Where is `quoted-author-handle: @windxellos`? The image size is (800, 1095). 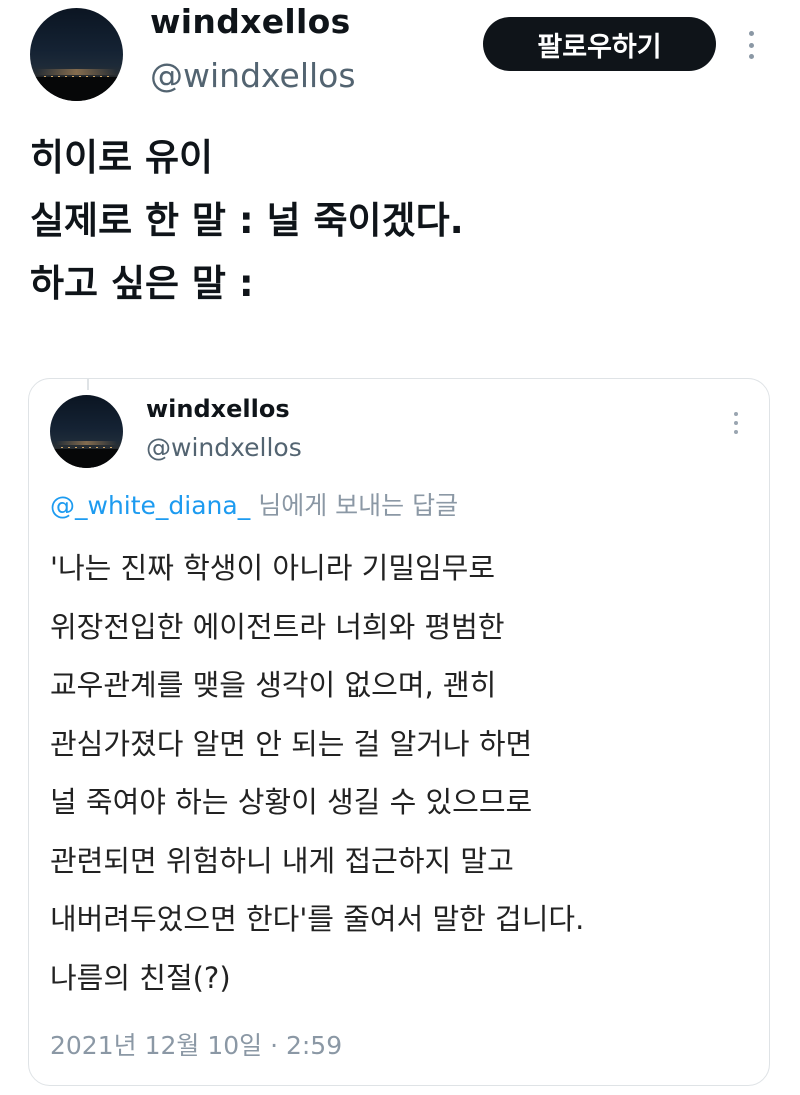 quoted-author-handle: @windxellos is located at coordinates (224, 447).